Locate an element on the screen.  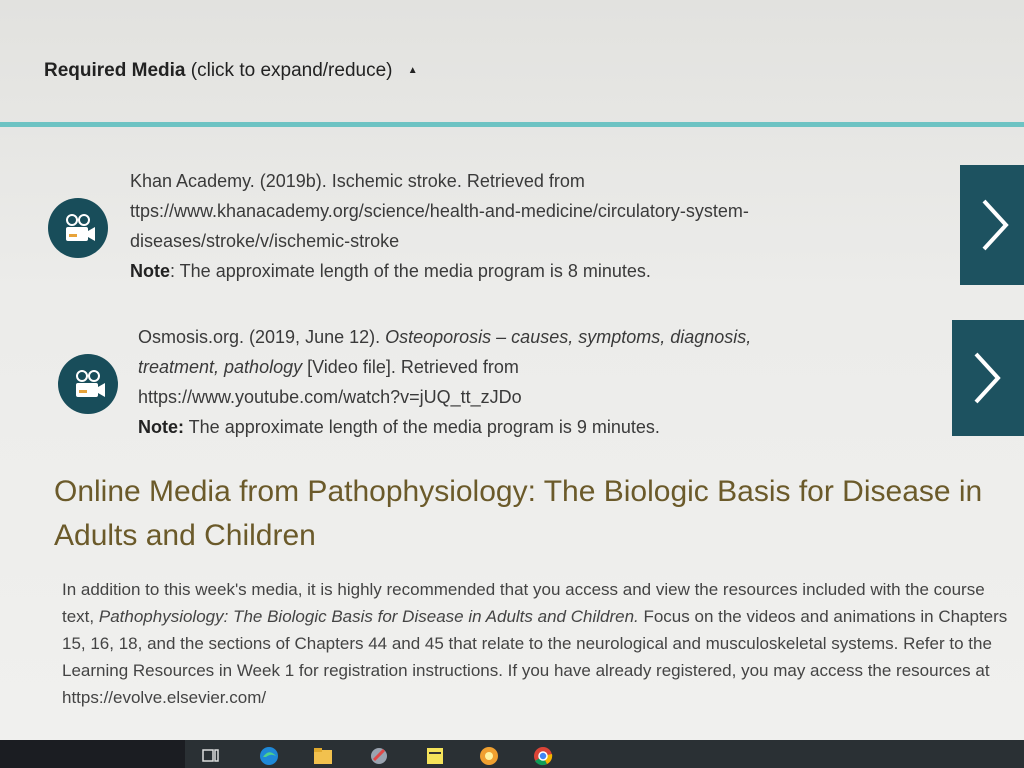
expand-hint: (click to expand/reduce) is located at coordinates (291, 70).